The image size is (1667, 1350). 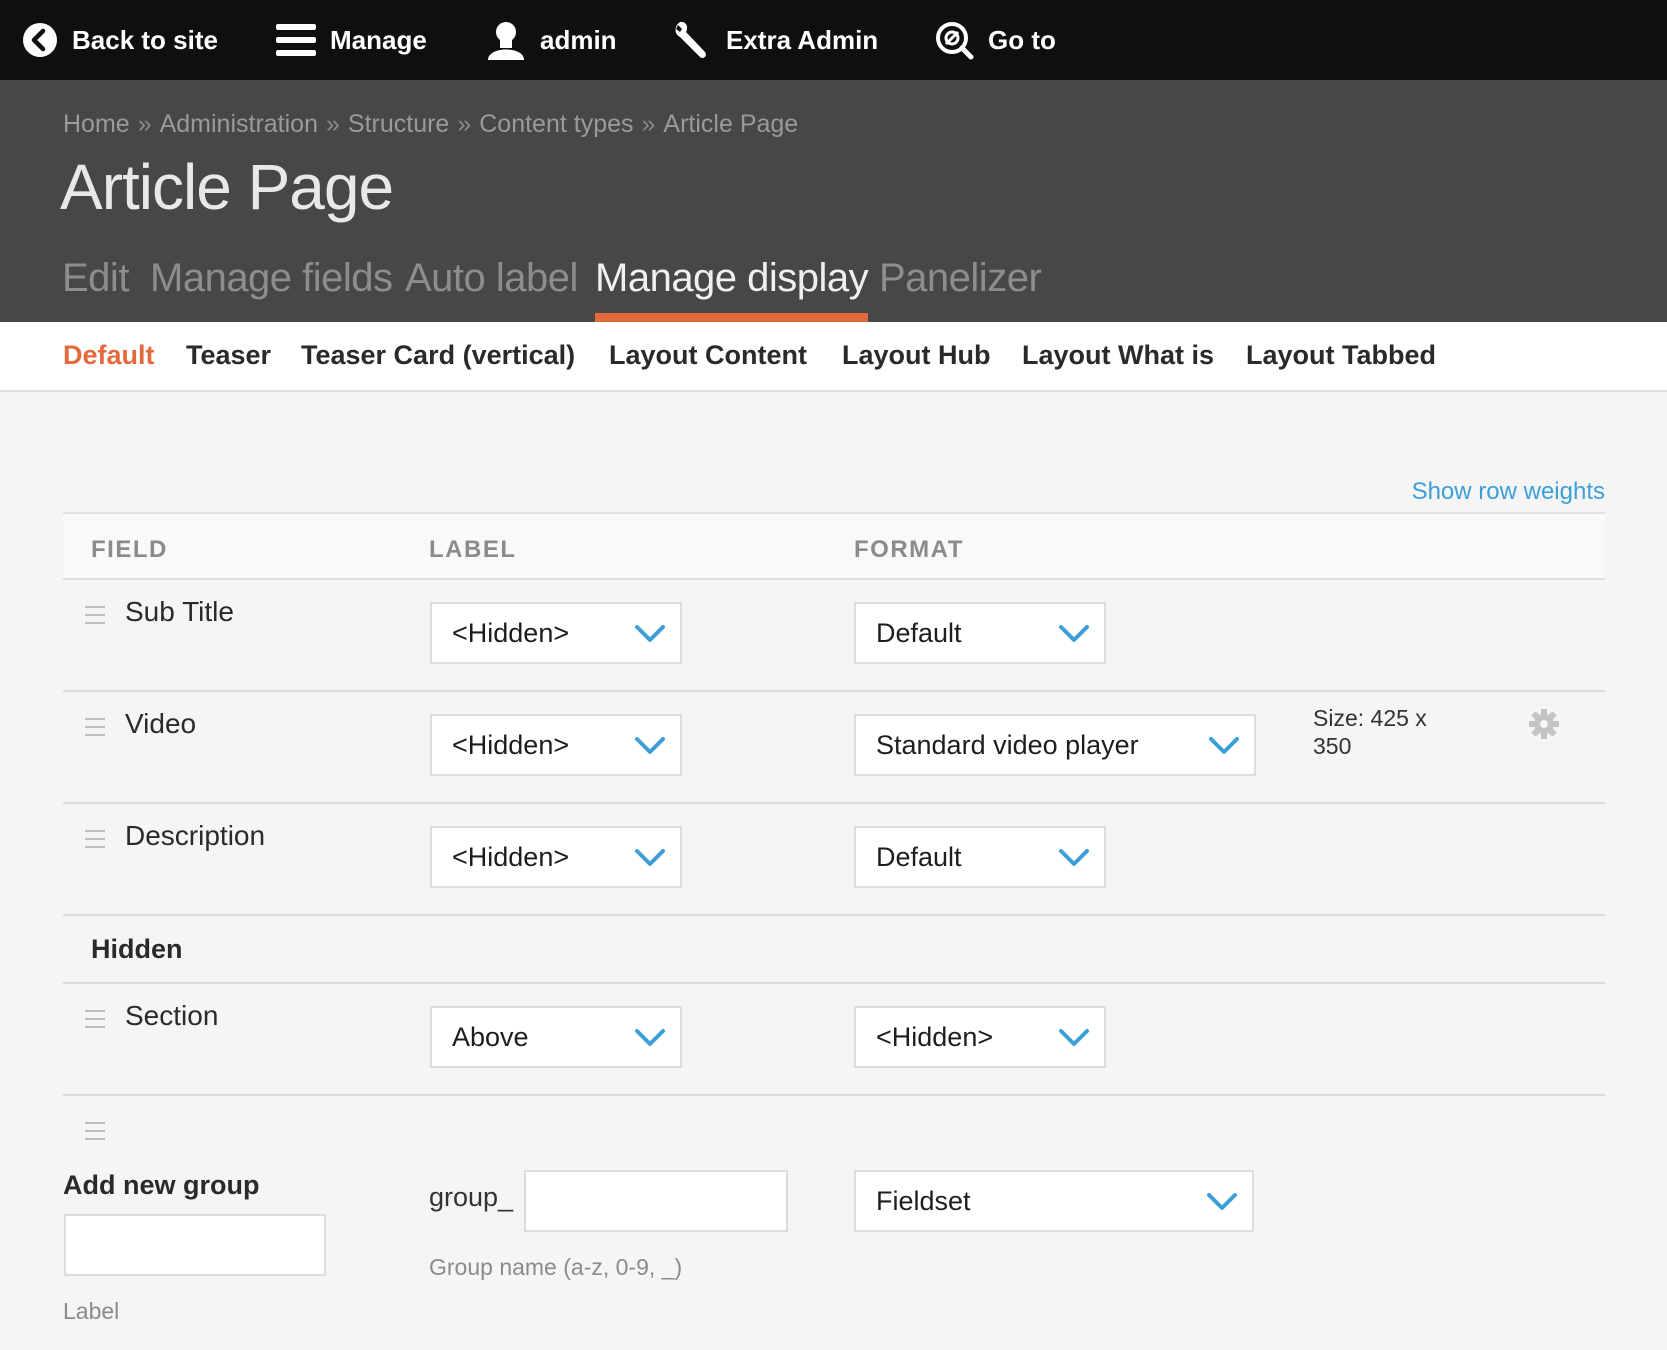 What do you see at coordinates (490, 1037) in the screenshot?
I see `label-select-value: Above` at bounding box center [490, 1037].